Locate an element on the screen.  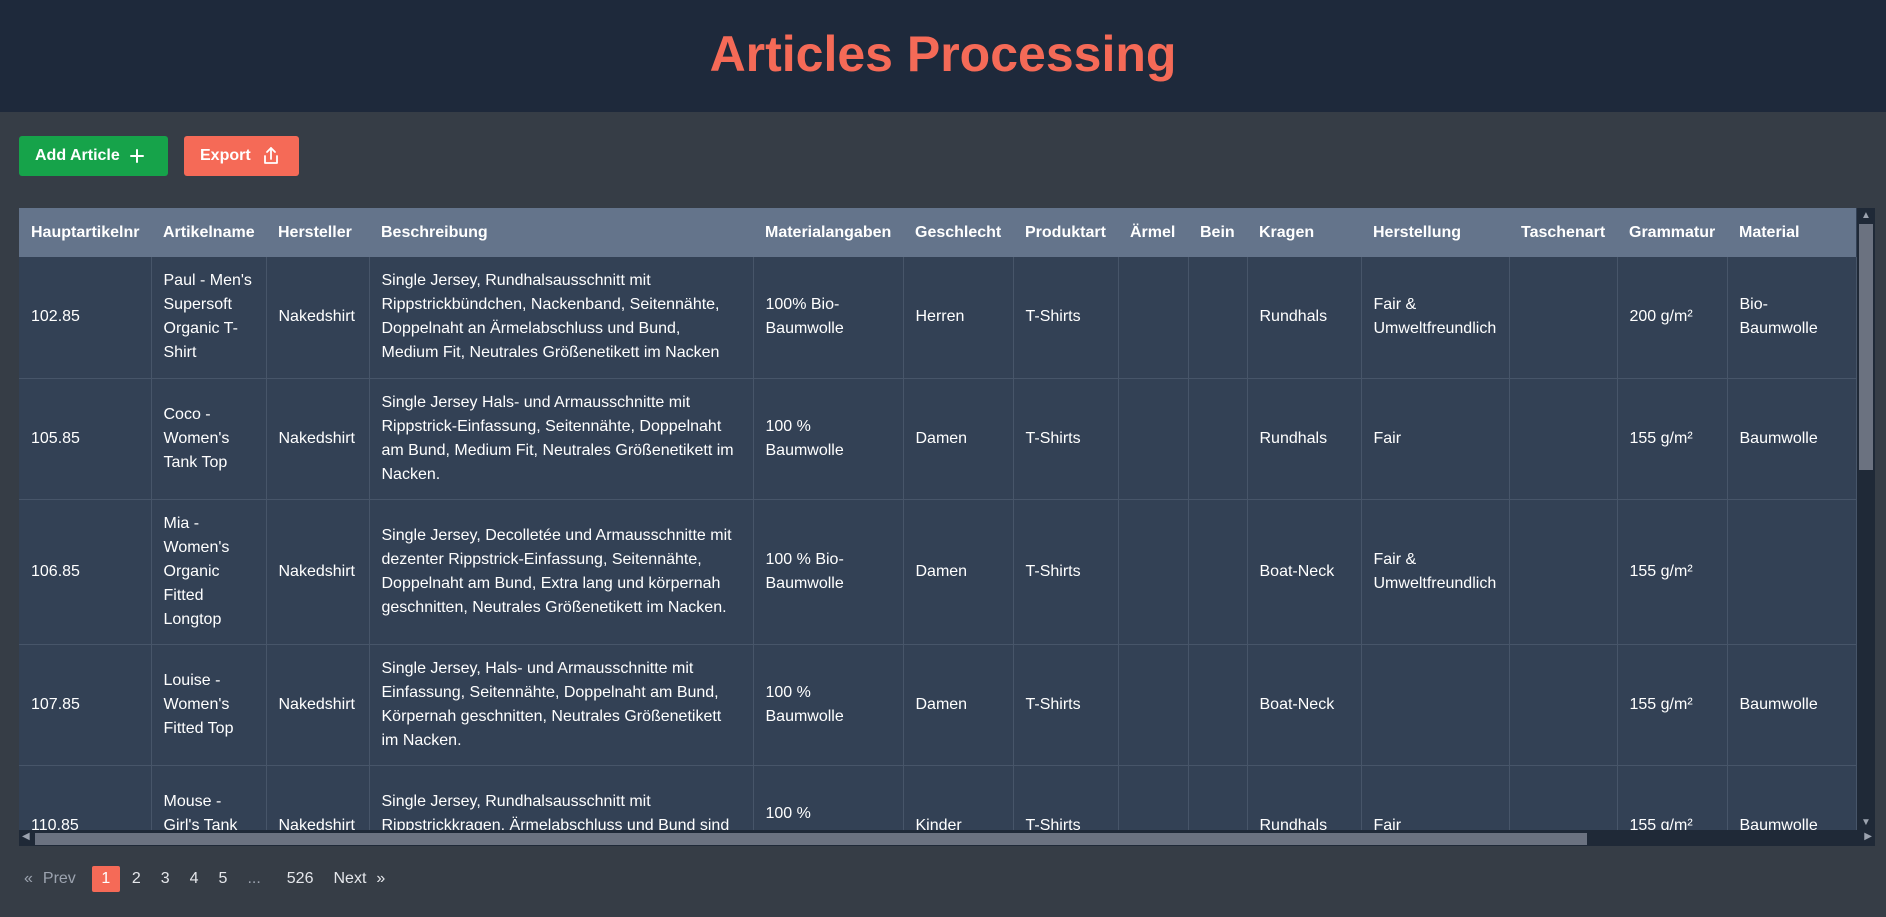
page-link-5: 5 is located at coordinates (223, 879).